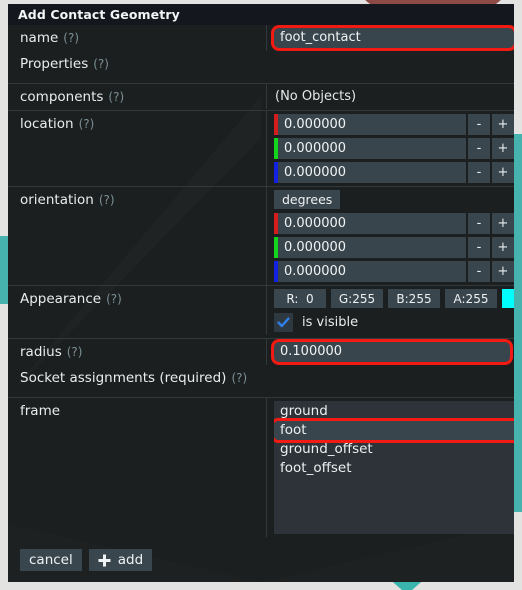  I want to click on radius-input: 0.100000, so click(392, 352).